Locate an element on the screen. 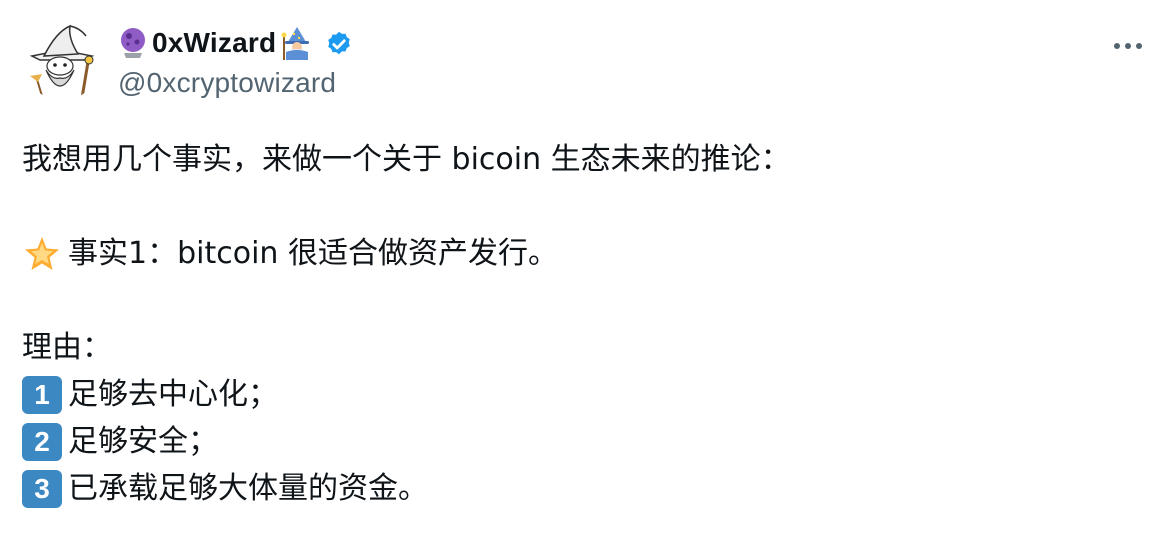 This screenshot has width=1166, height=546. reason-text: 足够去中心化； is located at coordinates (173, 394).